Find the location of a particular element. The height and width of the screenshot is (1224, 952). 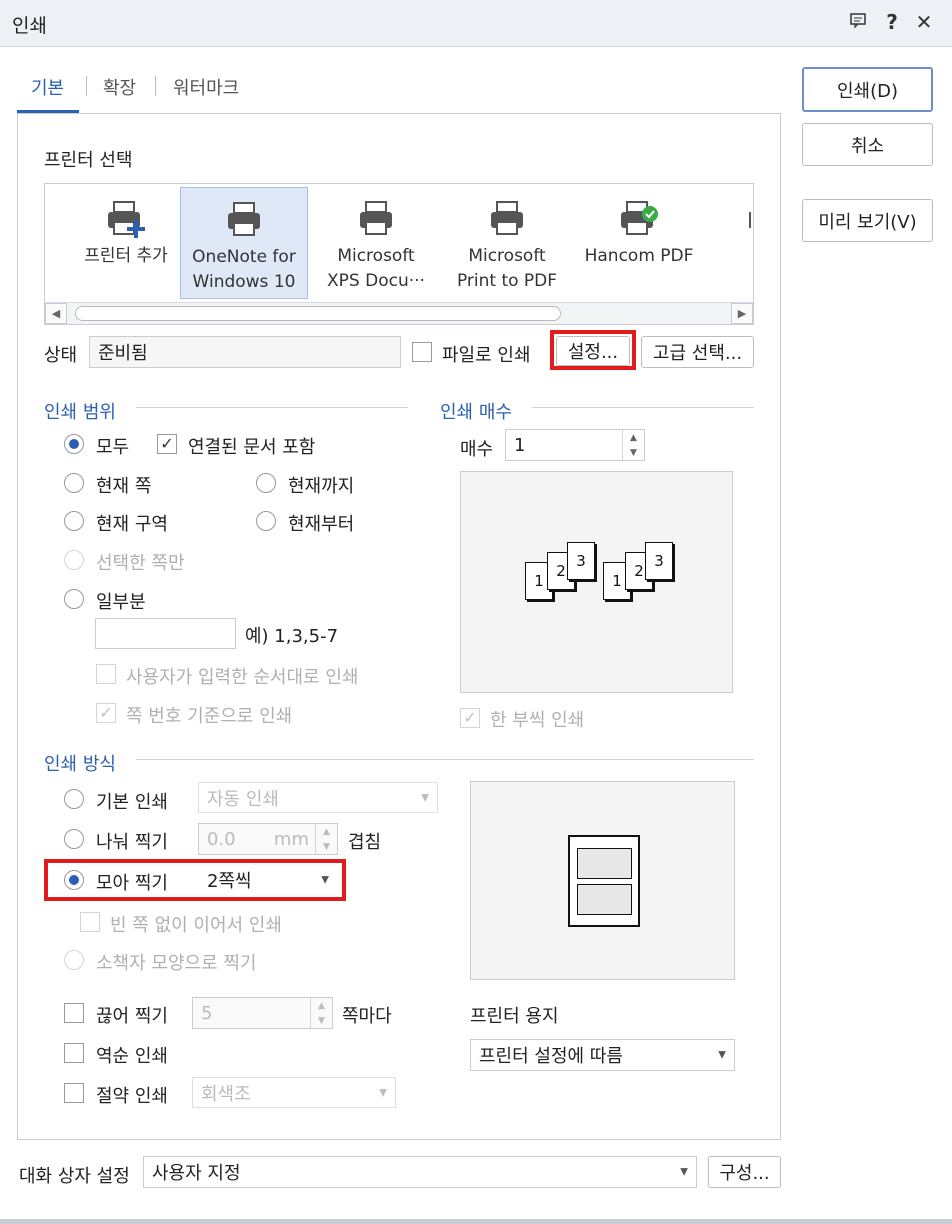

copies-label: 매수 is located at coordinates (477, 449).